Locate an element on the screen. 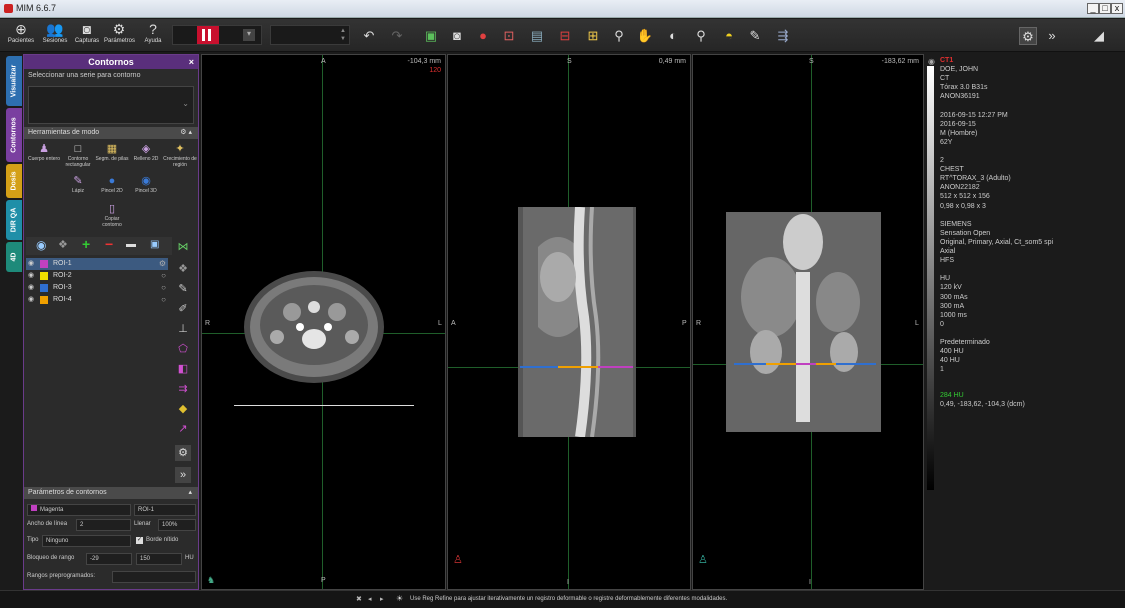 Image resolution: width=1125 pixels, height=608 pixels. layout-icon: ▤ is located at coordinates (537, 36).